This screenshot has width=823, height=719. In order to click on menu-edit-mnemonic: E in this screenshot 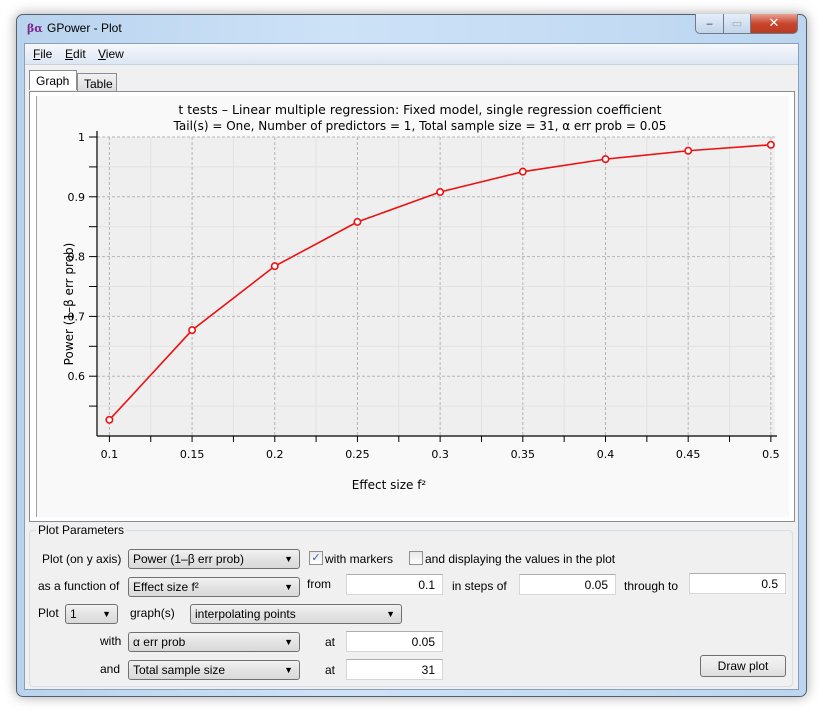, I will do `click(69, 54)`.